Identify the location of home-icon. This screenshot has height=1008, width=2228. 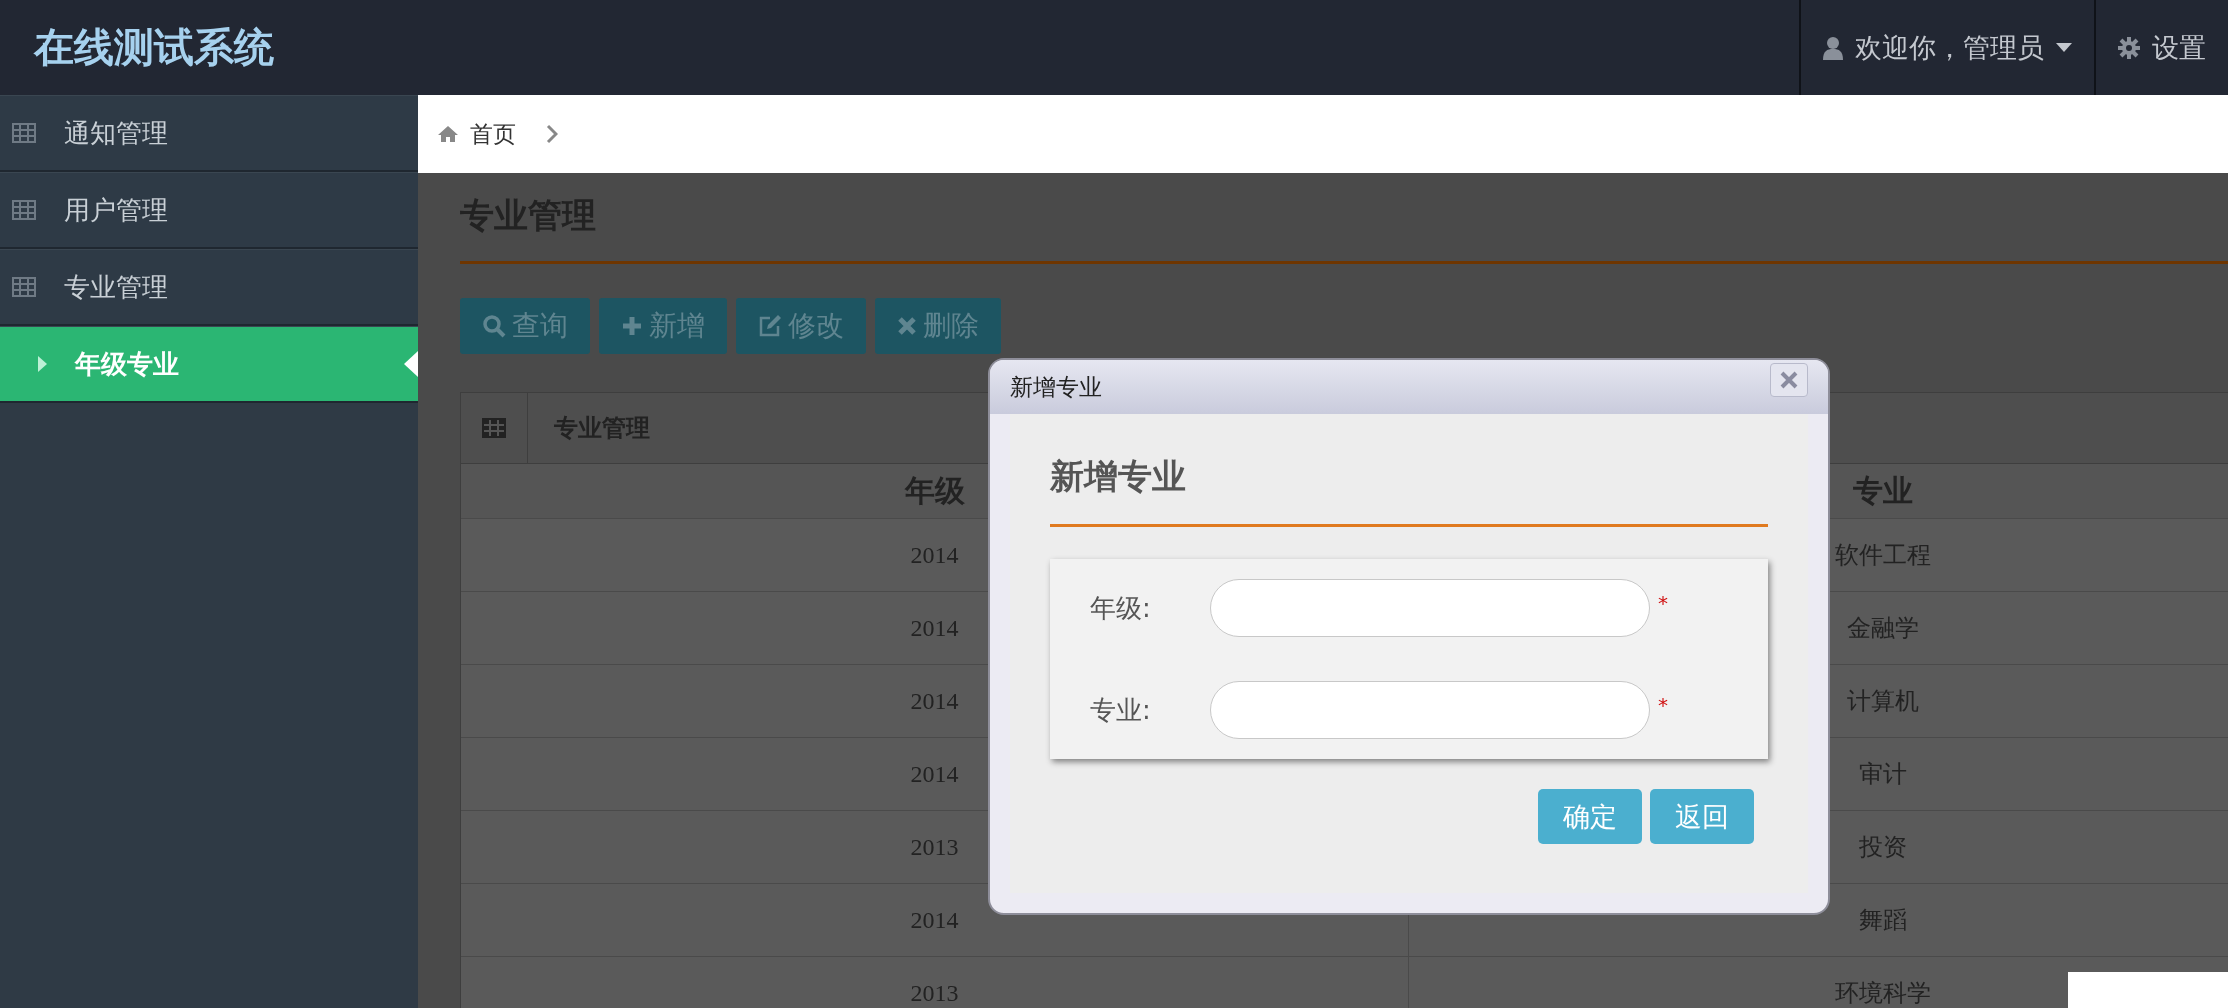
(448, 134).